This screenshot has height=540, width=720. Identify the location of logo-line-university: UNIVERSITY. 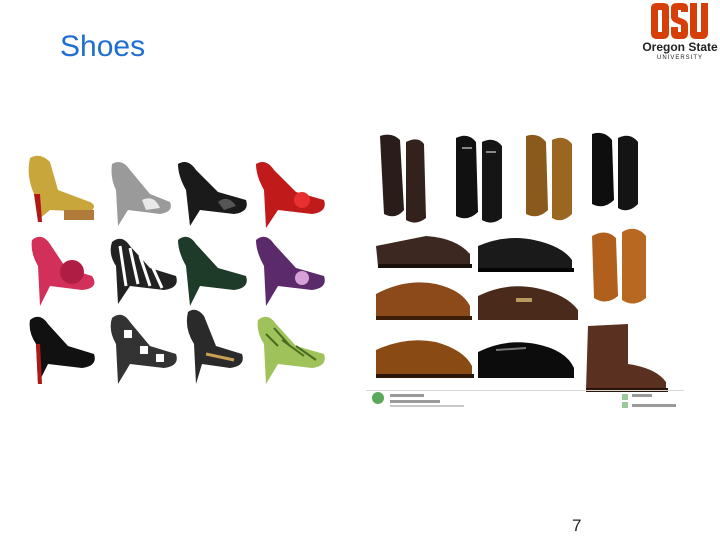
(679, 58).